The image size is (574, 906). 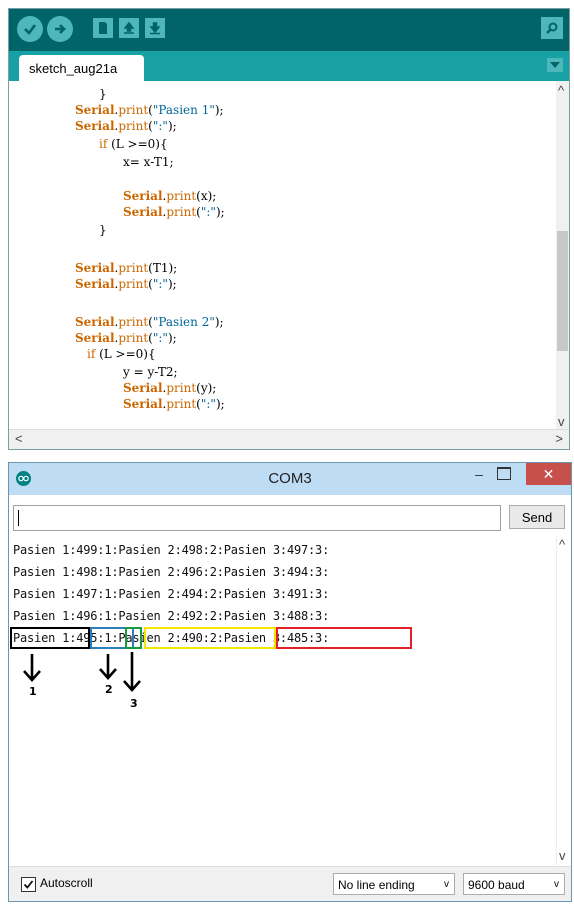 What do you see at coordinates (66, 883) in the screenshot?
I see `autoscroll-label: Autoscroll` at bounding box center [66, 883].